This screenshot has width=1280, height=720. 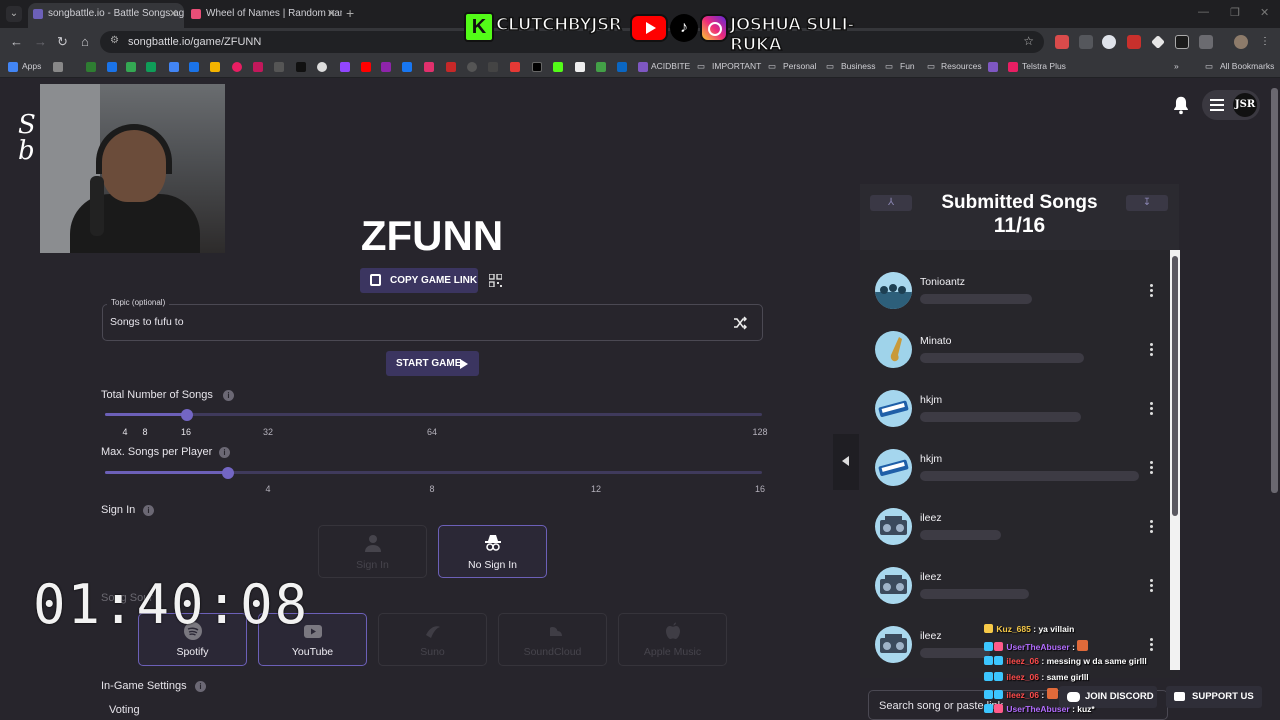 I want to click on bookmark-folder-resources: Resources, so click(x=961, y=66).